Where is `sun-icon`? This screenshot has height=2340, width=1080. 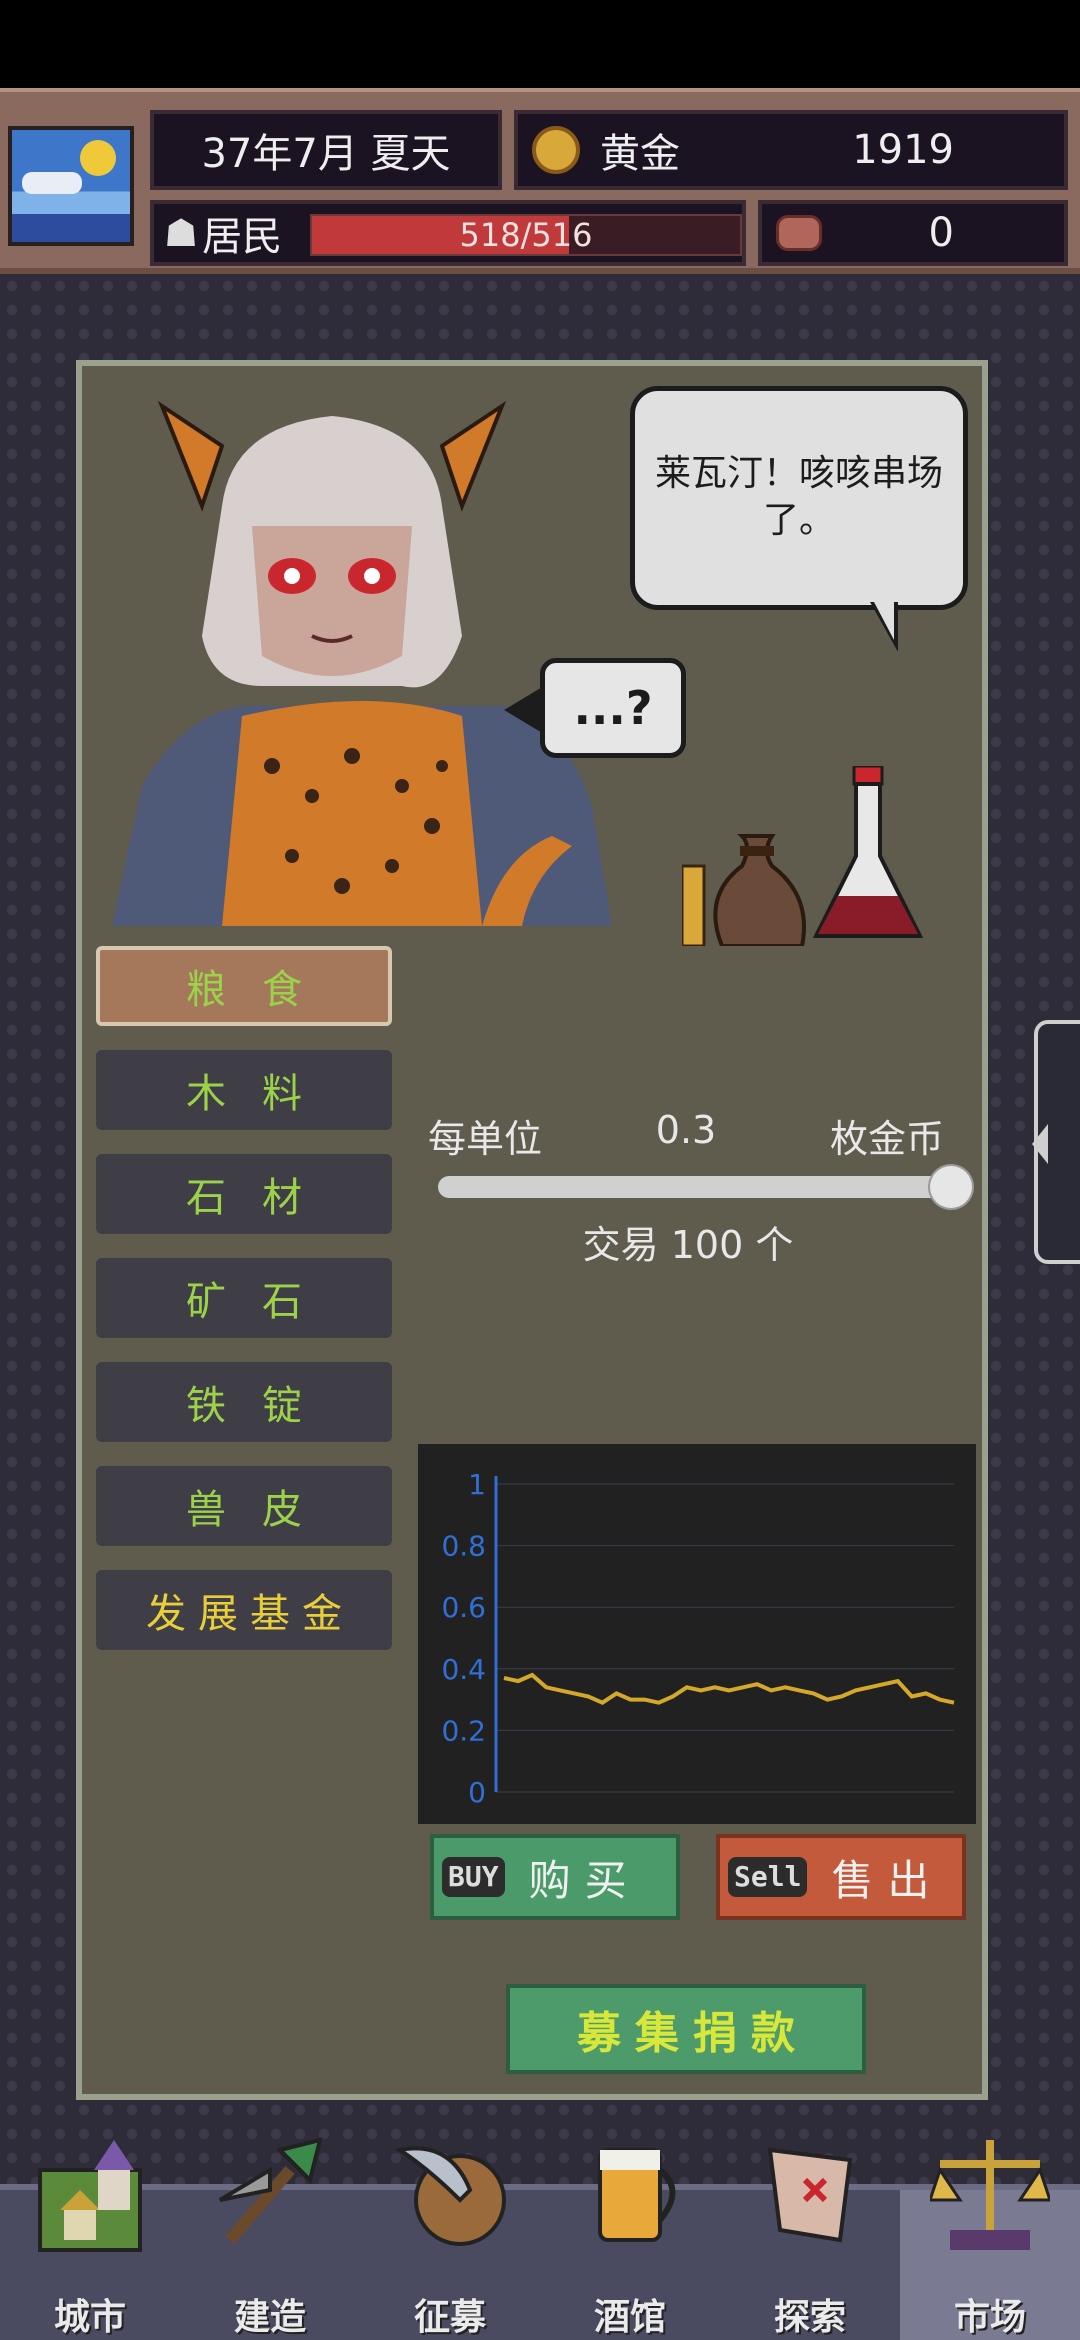 sun-icon is located at coordinates (98, 158).